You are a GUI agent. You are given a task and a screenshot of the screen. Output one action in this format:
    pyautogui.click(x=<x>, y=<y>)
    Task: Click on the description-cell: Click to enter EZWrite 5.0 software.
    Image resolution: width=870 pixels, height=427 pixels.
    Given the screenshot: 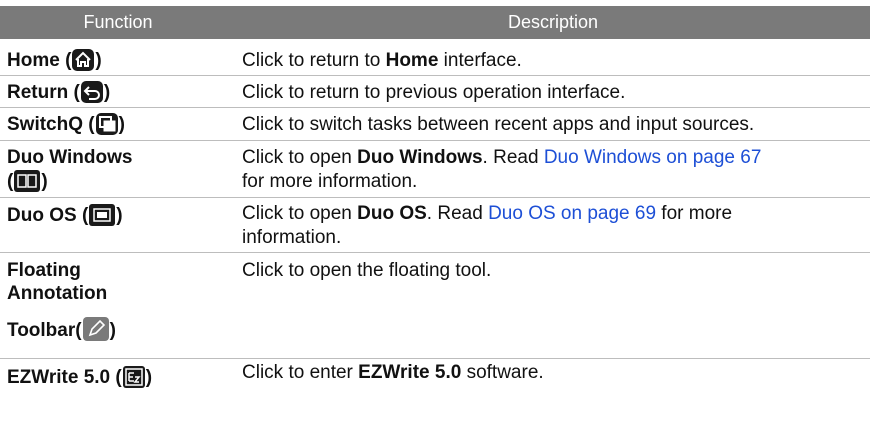 What is the action you would take?
    pyautogui.click(x=393, y=372)
    